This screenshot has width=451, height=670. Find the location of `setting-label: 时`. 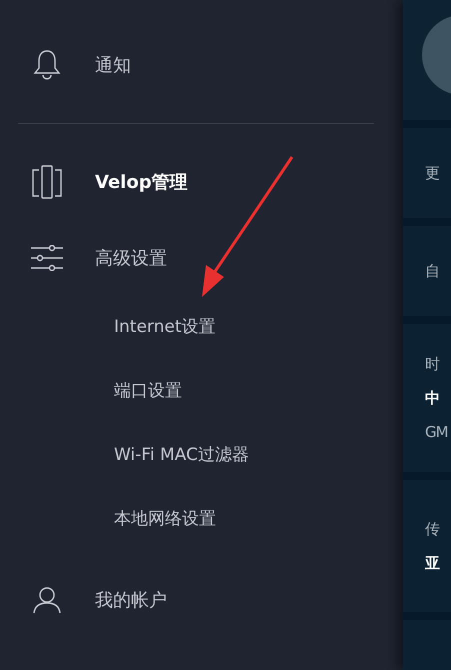

setting-label: 时 is located at coordinates (432, 364).